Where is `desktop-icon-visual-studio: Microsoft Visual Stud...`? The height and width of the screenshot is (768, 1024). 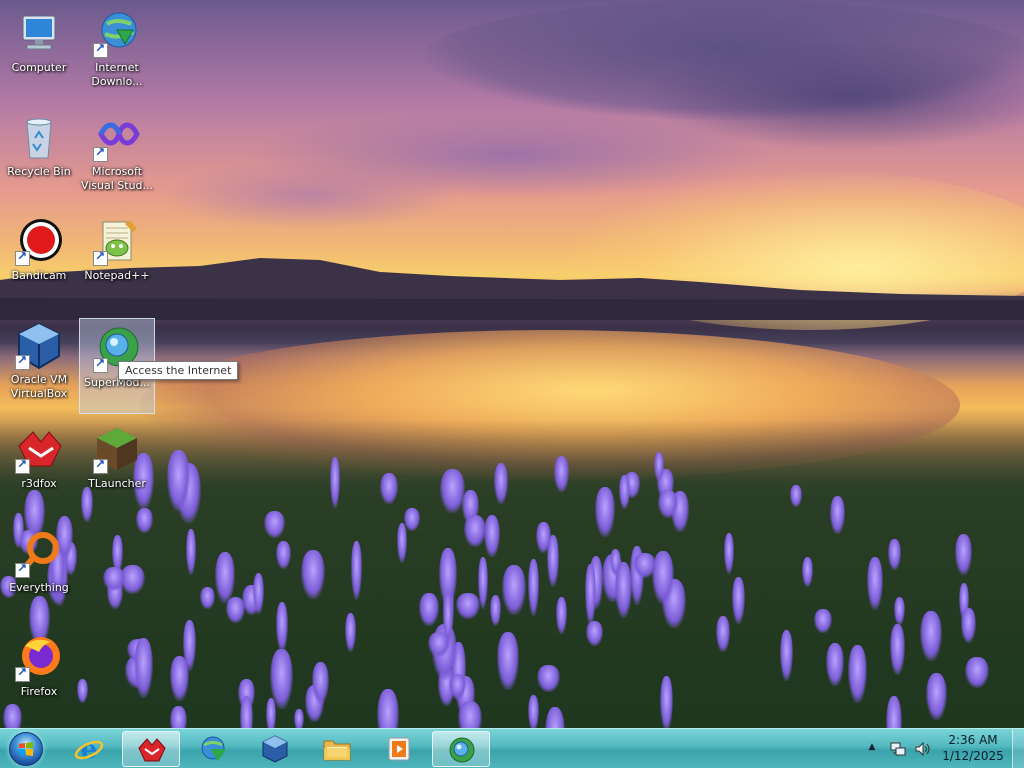 desktop-icon-visual-studio: Microsoft Visual Stud... is located at coordinates (117, 156).